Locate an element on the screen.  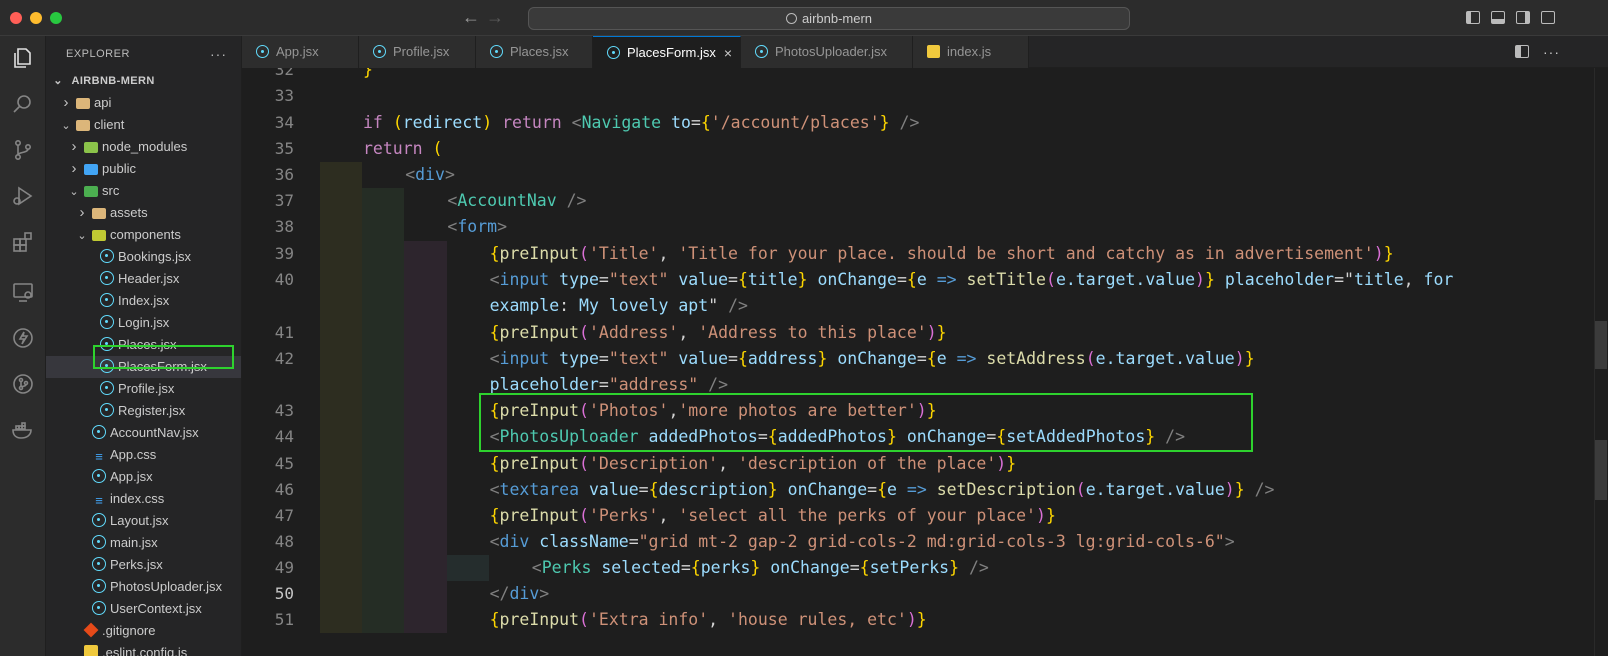
tree-item-perks-jsx: Perks.jsx is located at coordinates (143, 565).